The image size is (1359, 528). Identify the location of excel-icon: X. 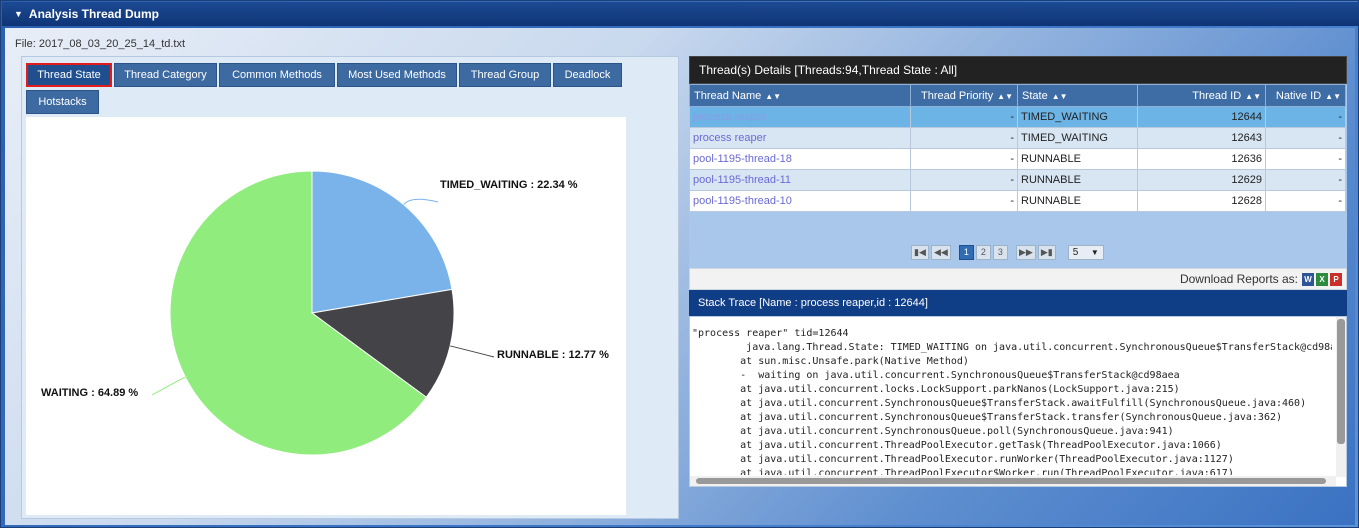
(1322, 279).